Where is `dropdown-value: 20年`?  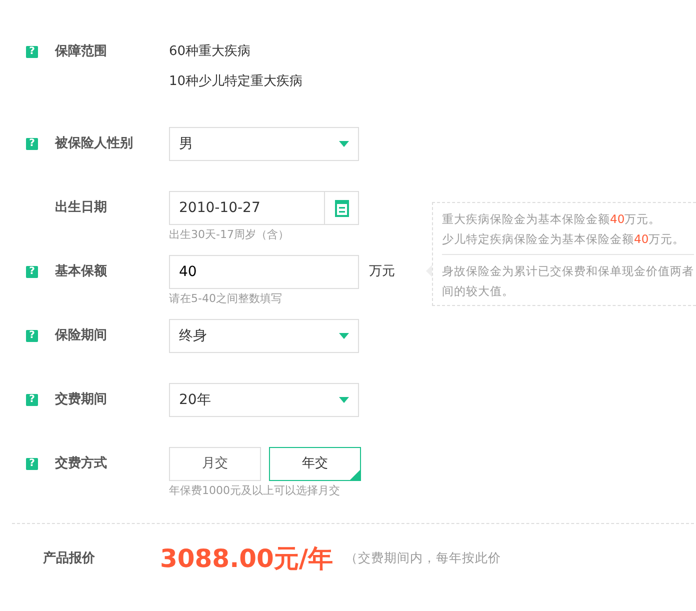
dropdown-value: 20年 is located at coordinates (195, 400).